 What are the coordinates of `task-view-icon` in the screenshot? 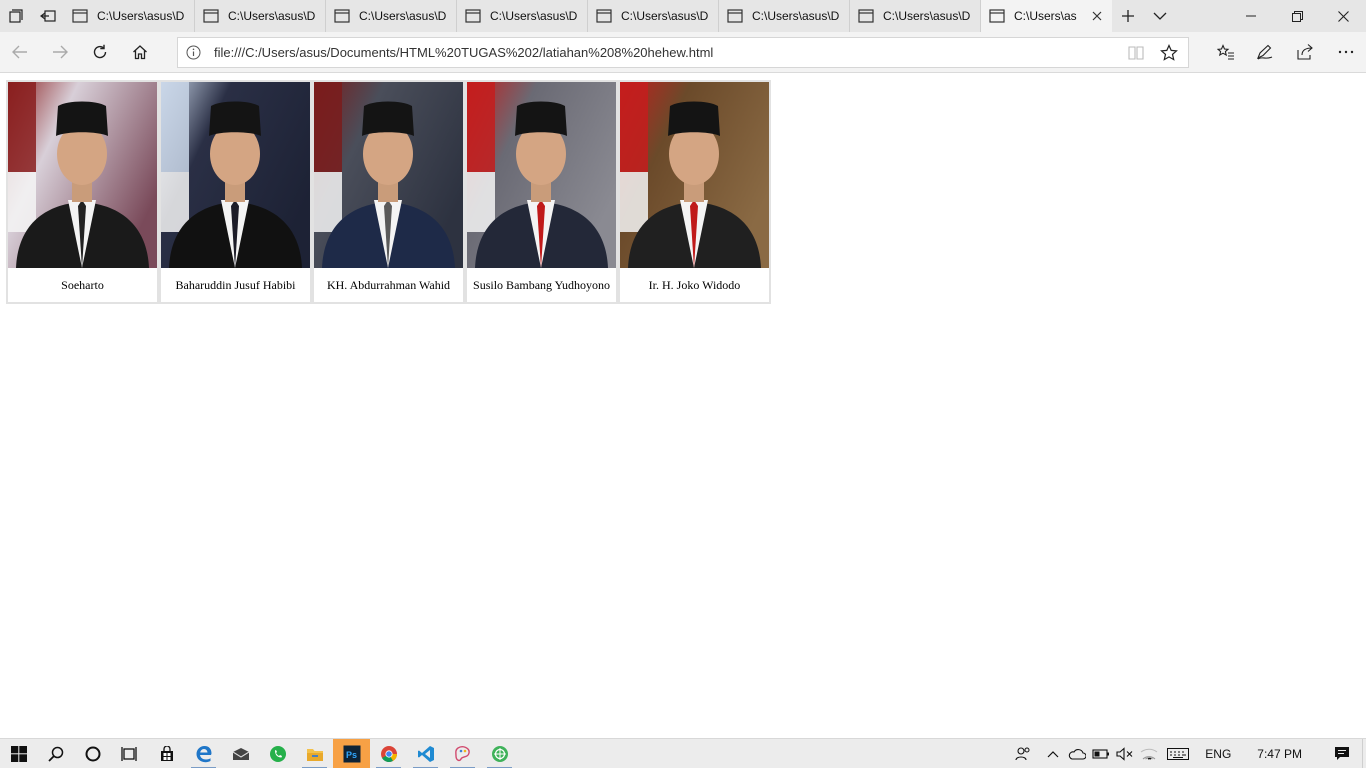 It's located at (129, 753).